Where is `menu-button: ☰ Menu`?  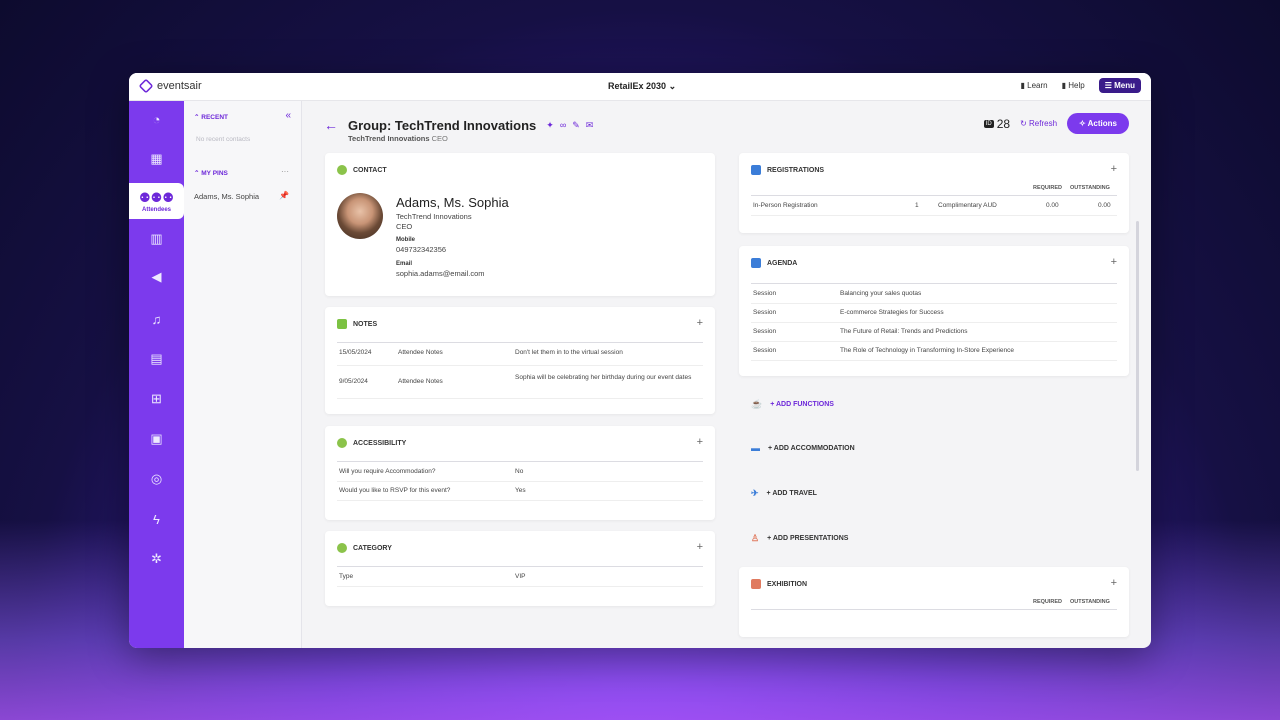 menu-button: ☰ Menu is located at coordinates (1119, 85).